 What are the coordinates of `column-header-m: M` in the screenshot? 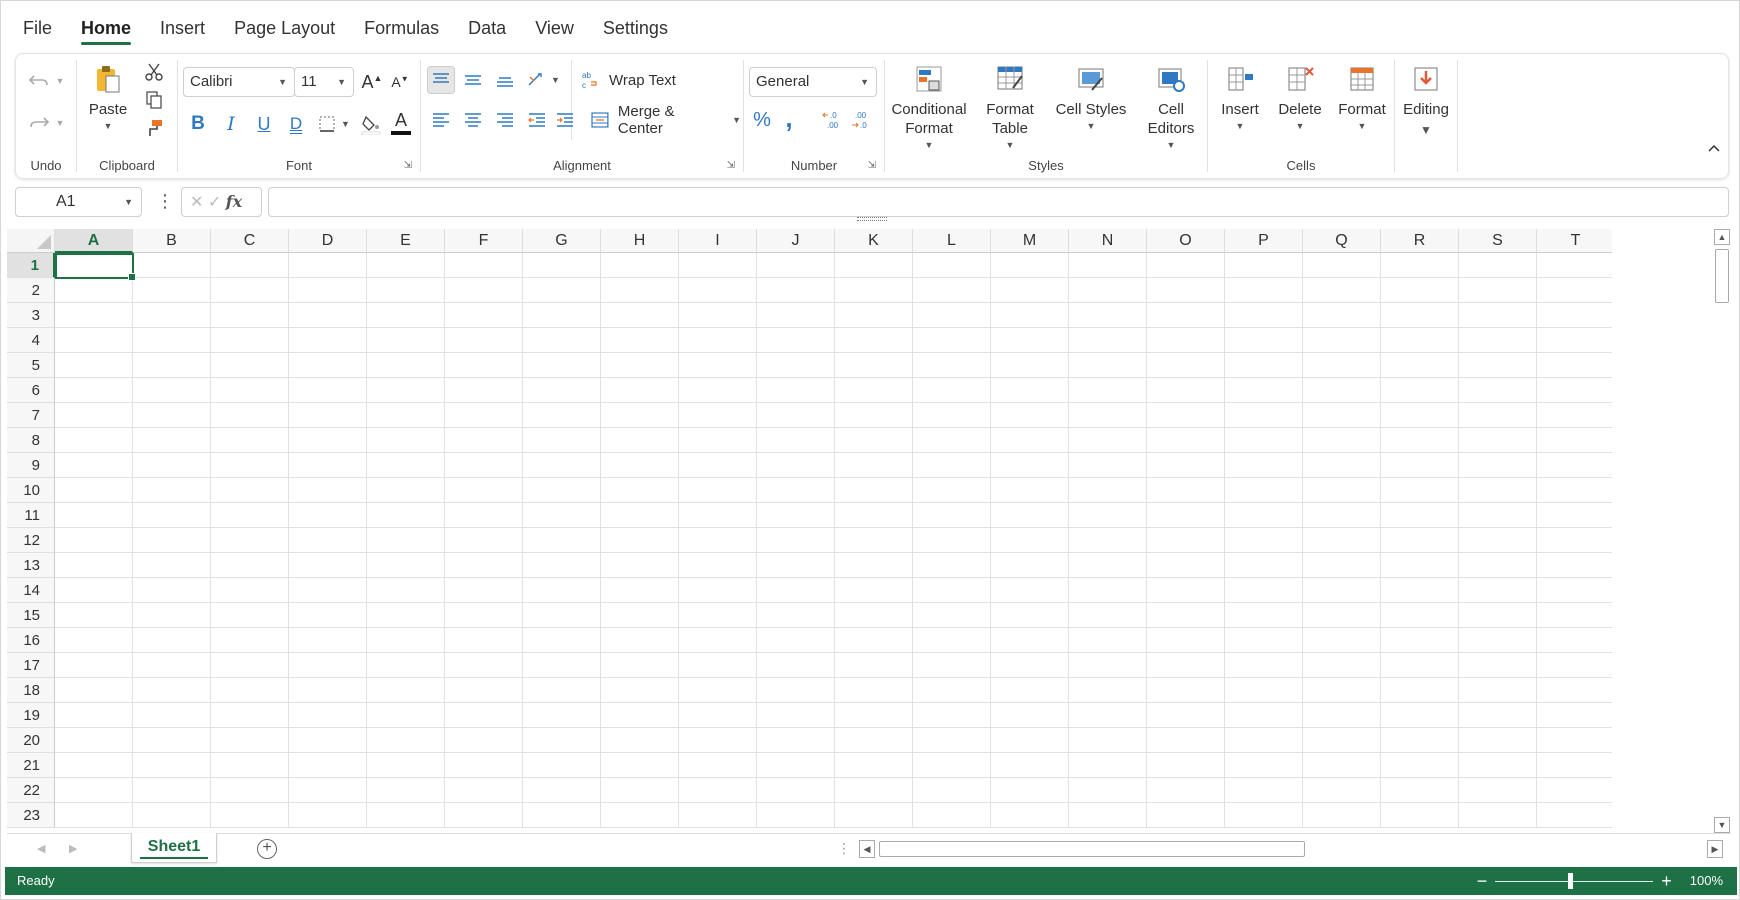 It's located at (1030, 241).